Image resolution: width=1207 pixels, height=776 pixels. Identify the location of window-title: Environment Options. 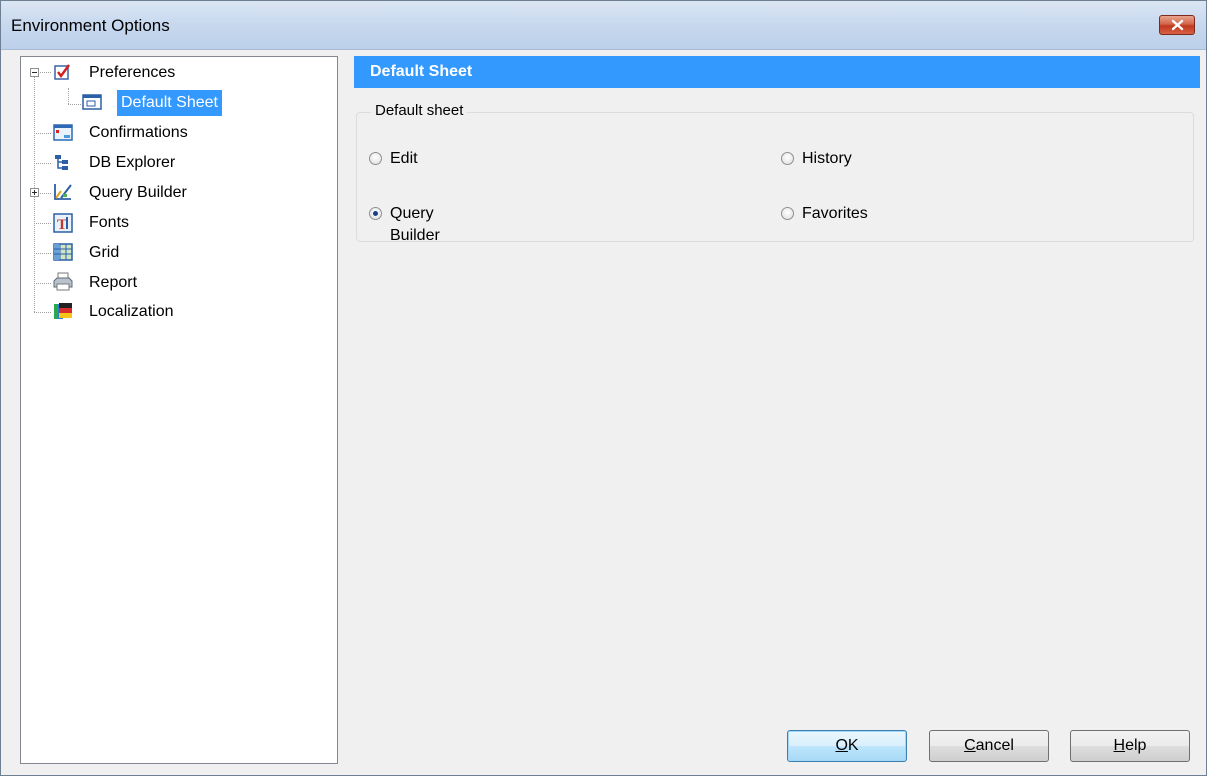
(90, 25).